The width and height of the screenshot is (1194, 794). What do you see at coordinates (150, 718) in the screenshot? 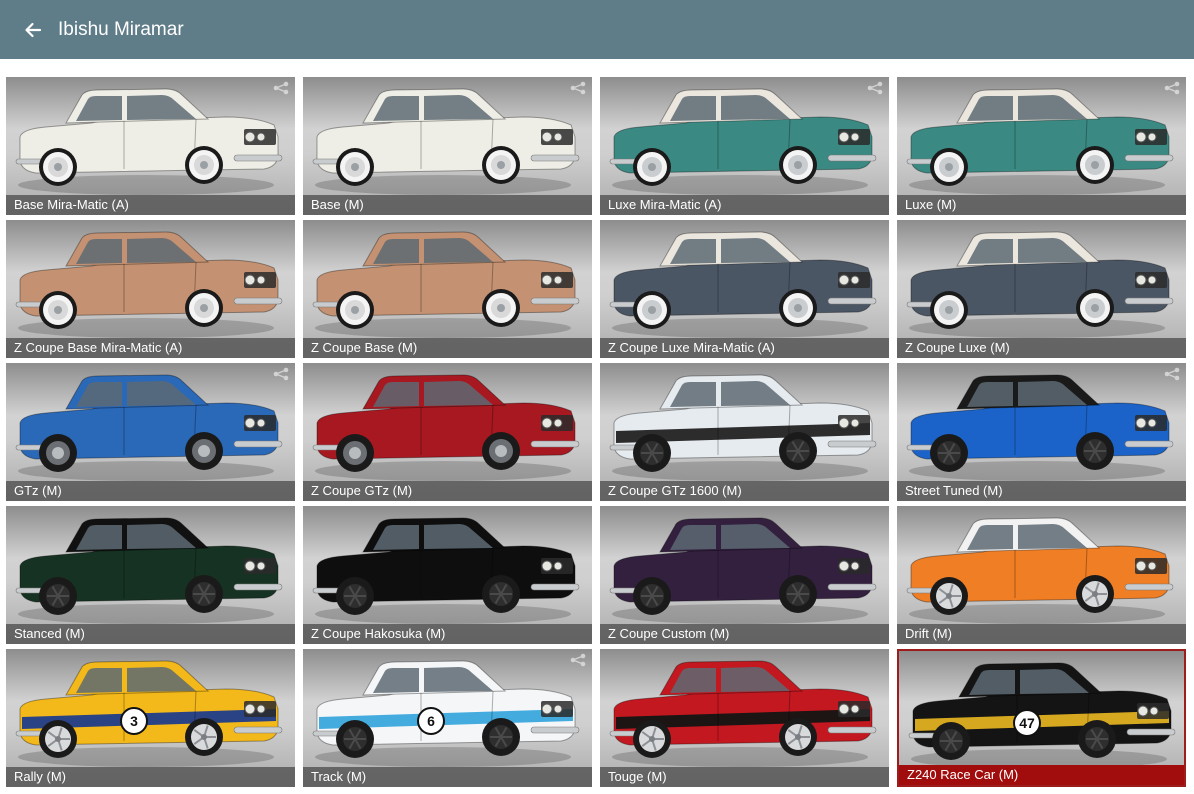
I see `config-tile: 3 Rally (M)` at bounding box center [150, 718].